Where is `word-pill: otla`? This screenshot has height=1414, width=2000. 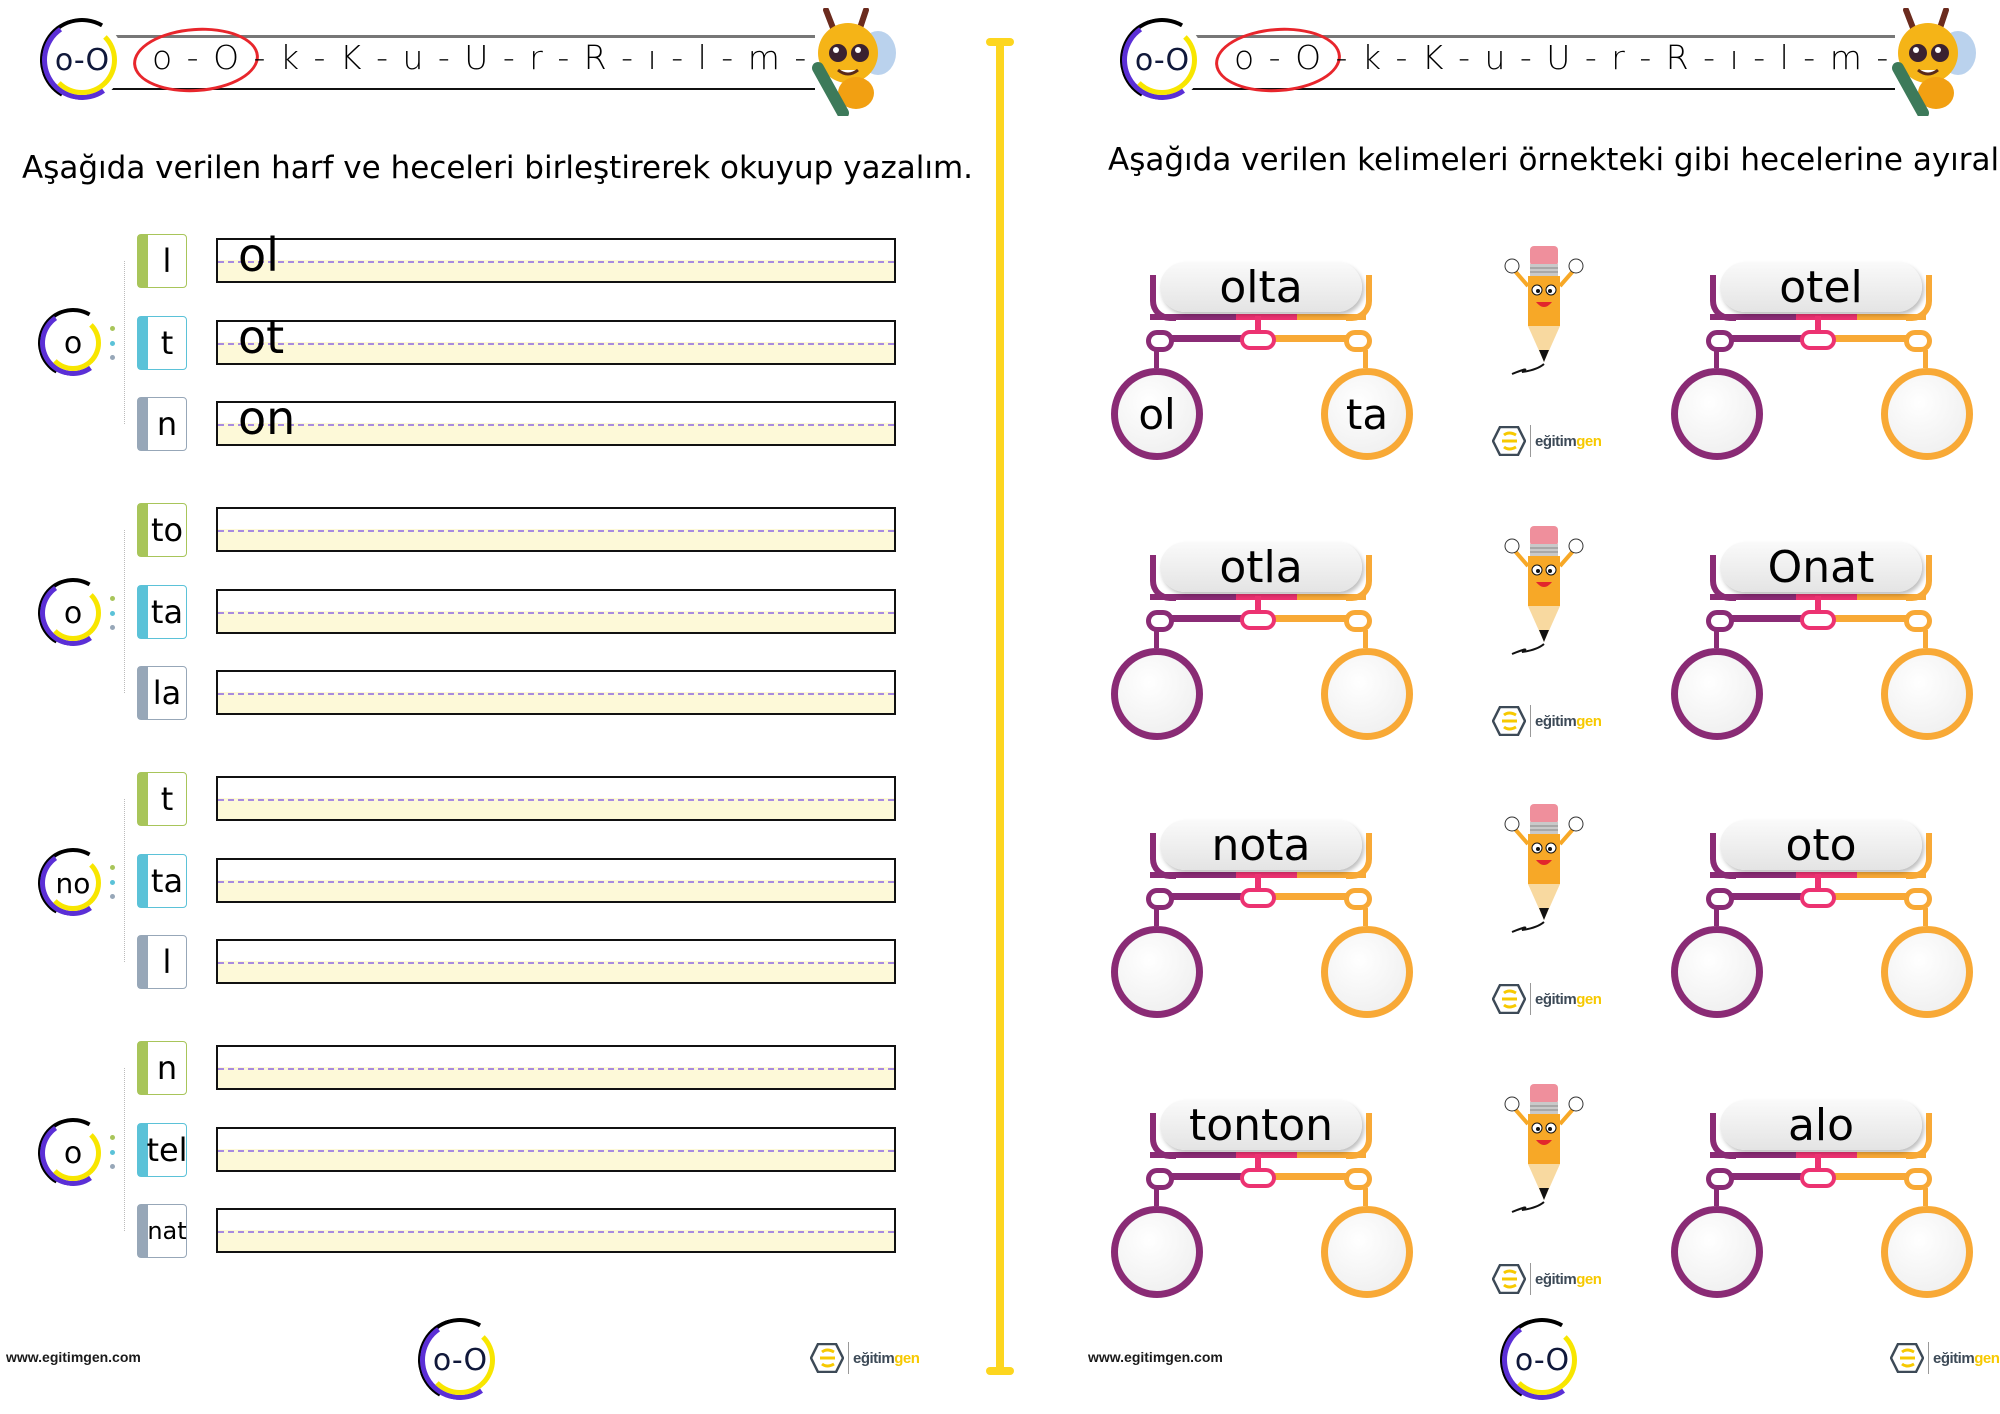
word-pill: otla is located at coordinates (1261, 567).